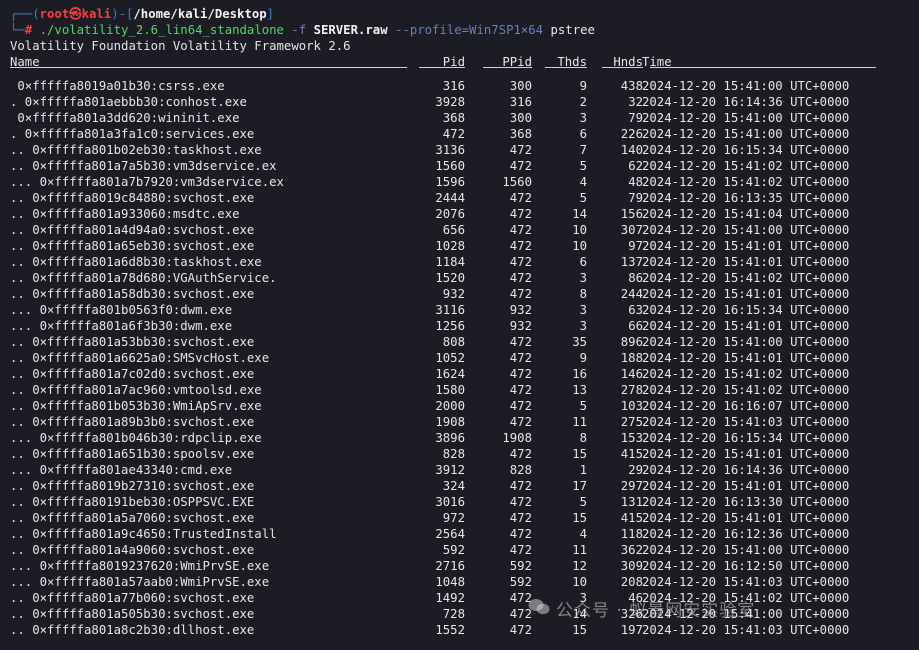 The image size is (919, 650). I want to click on process-handles: 66, so click(635, 326).